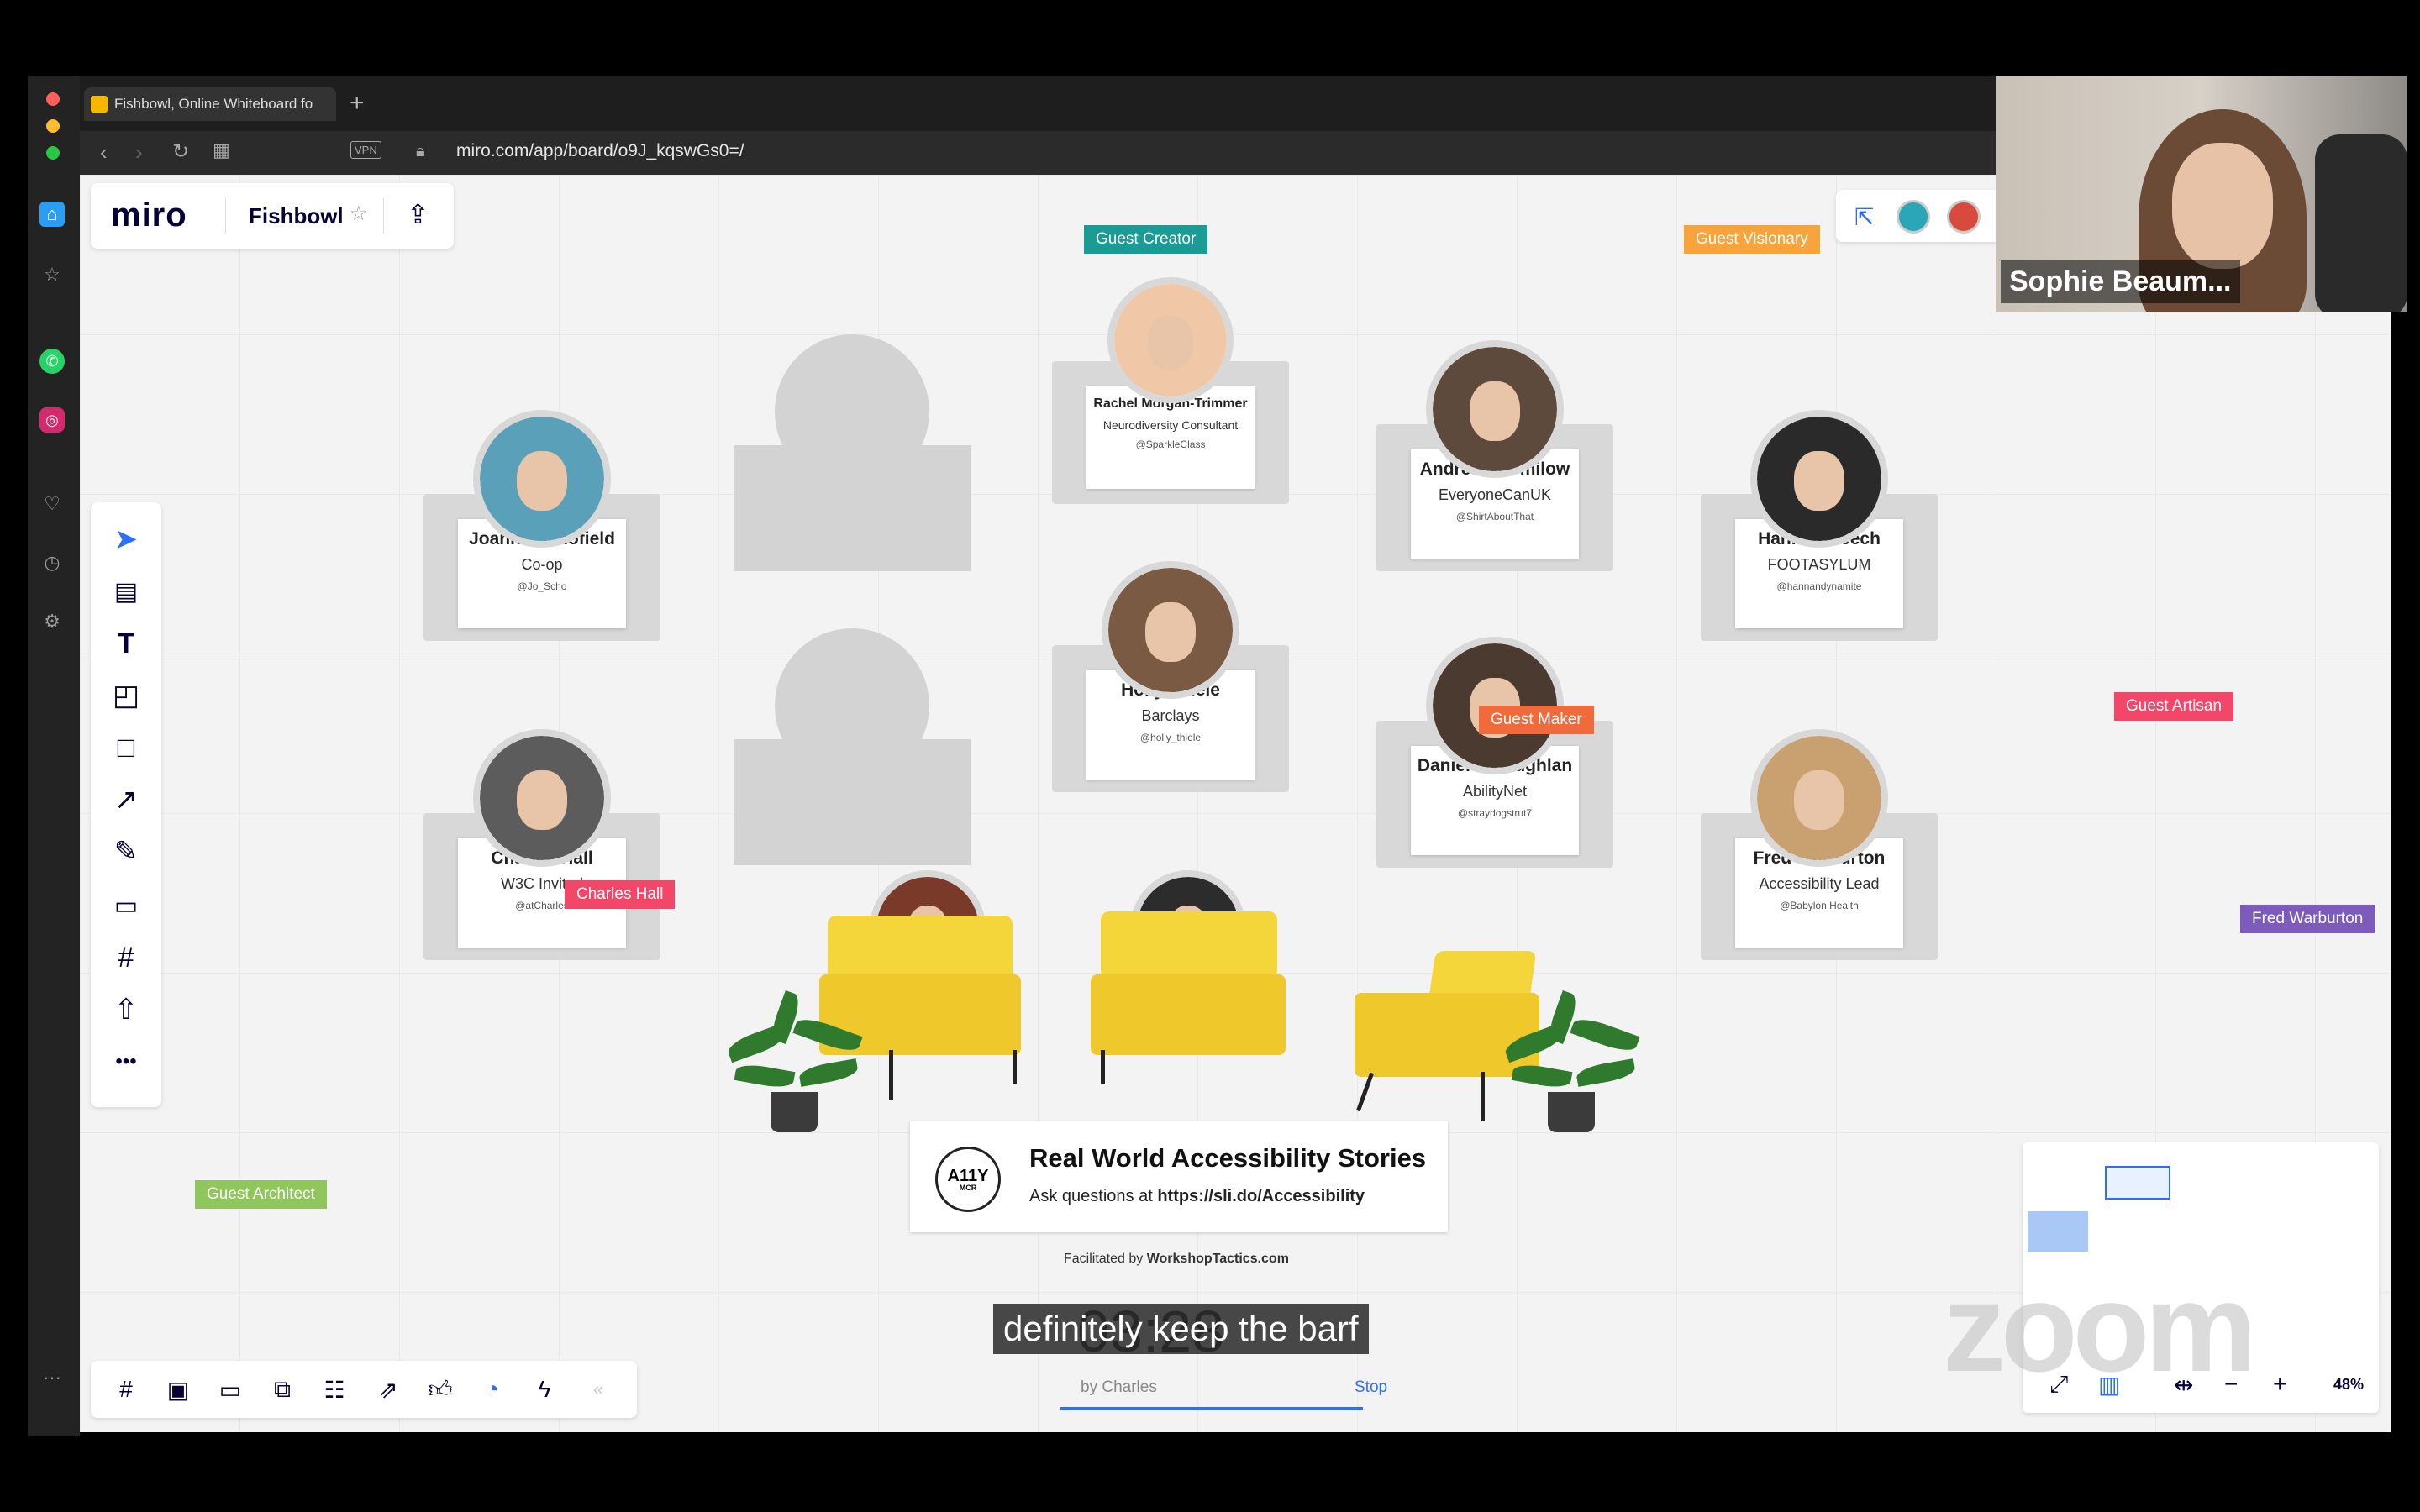 The height and width of the screenshot is (1512, 2420). I want to click on video-face, so click(2222, 206).